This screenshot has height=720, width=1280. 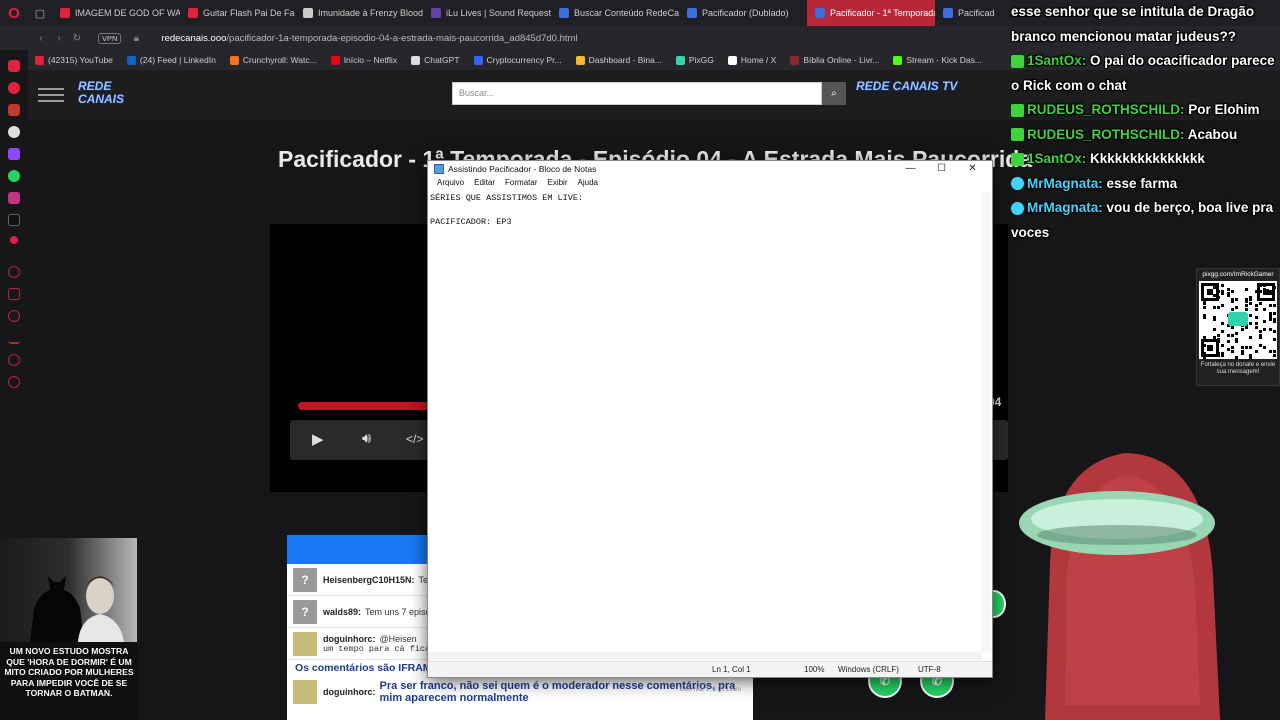 I want to click on twitch-icon, so click(x=14, y=154).